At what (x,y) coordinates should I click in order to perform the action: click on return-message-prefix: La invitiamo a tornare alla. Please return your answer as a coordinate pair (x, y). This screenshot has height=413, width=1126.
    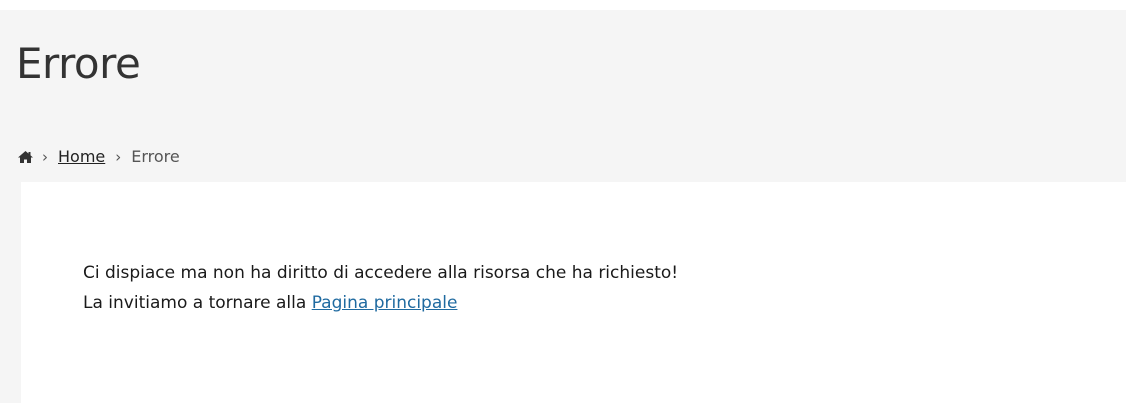
    Looking at the image, I should click on (195, 303).